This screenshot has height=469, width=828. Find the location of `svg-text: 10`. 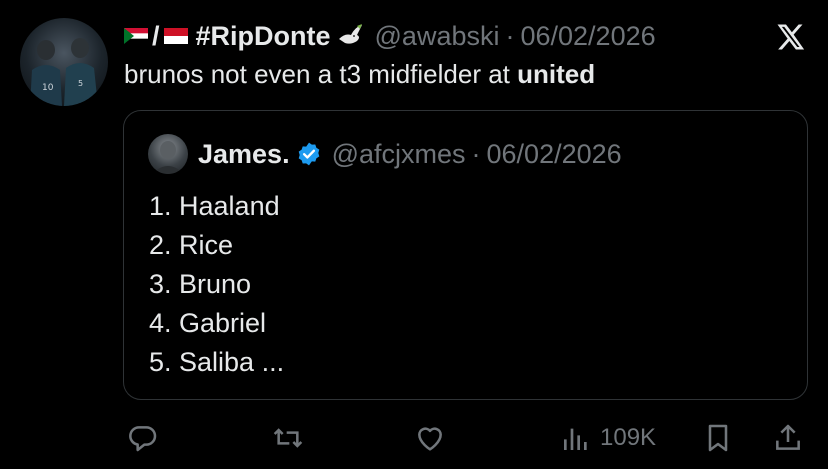

svg-text: 10 is located at coordinates (48, 88).